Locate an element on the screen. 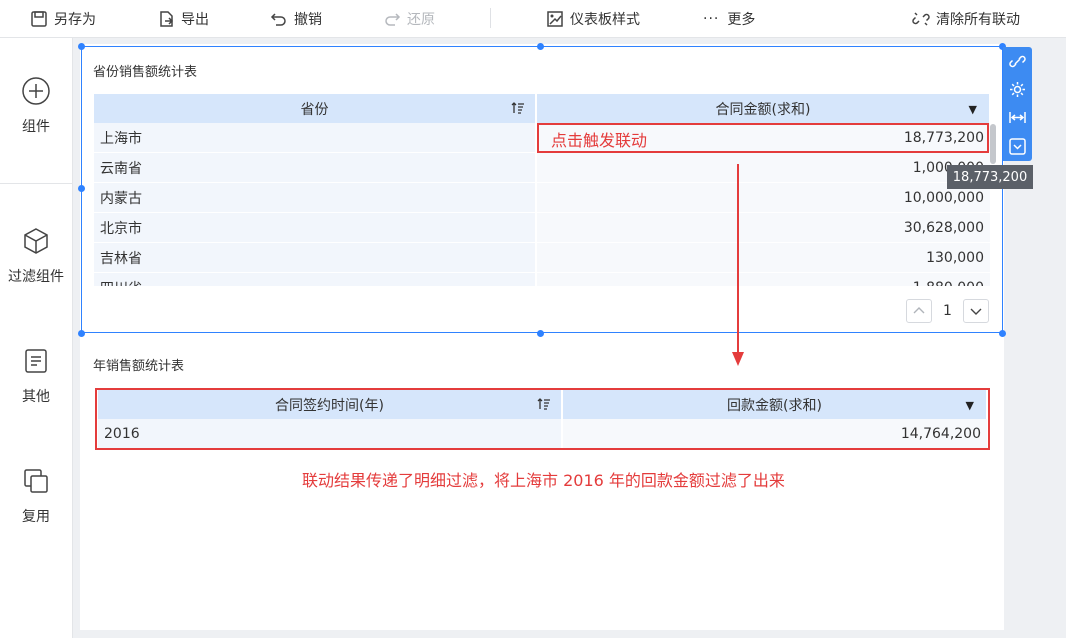 This screenshot has height=638, width=1066. table-row: 四川省1,880,000 is located at coordinates (542, 279).